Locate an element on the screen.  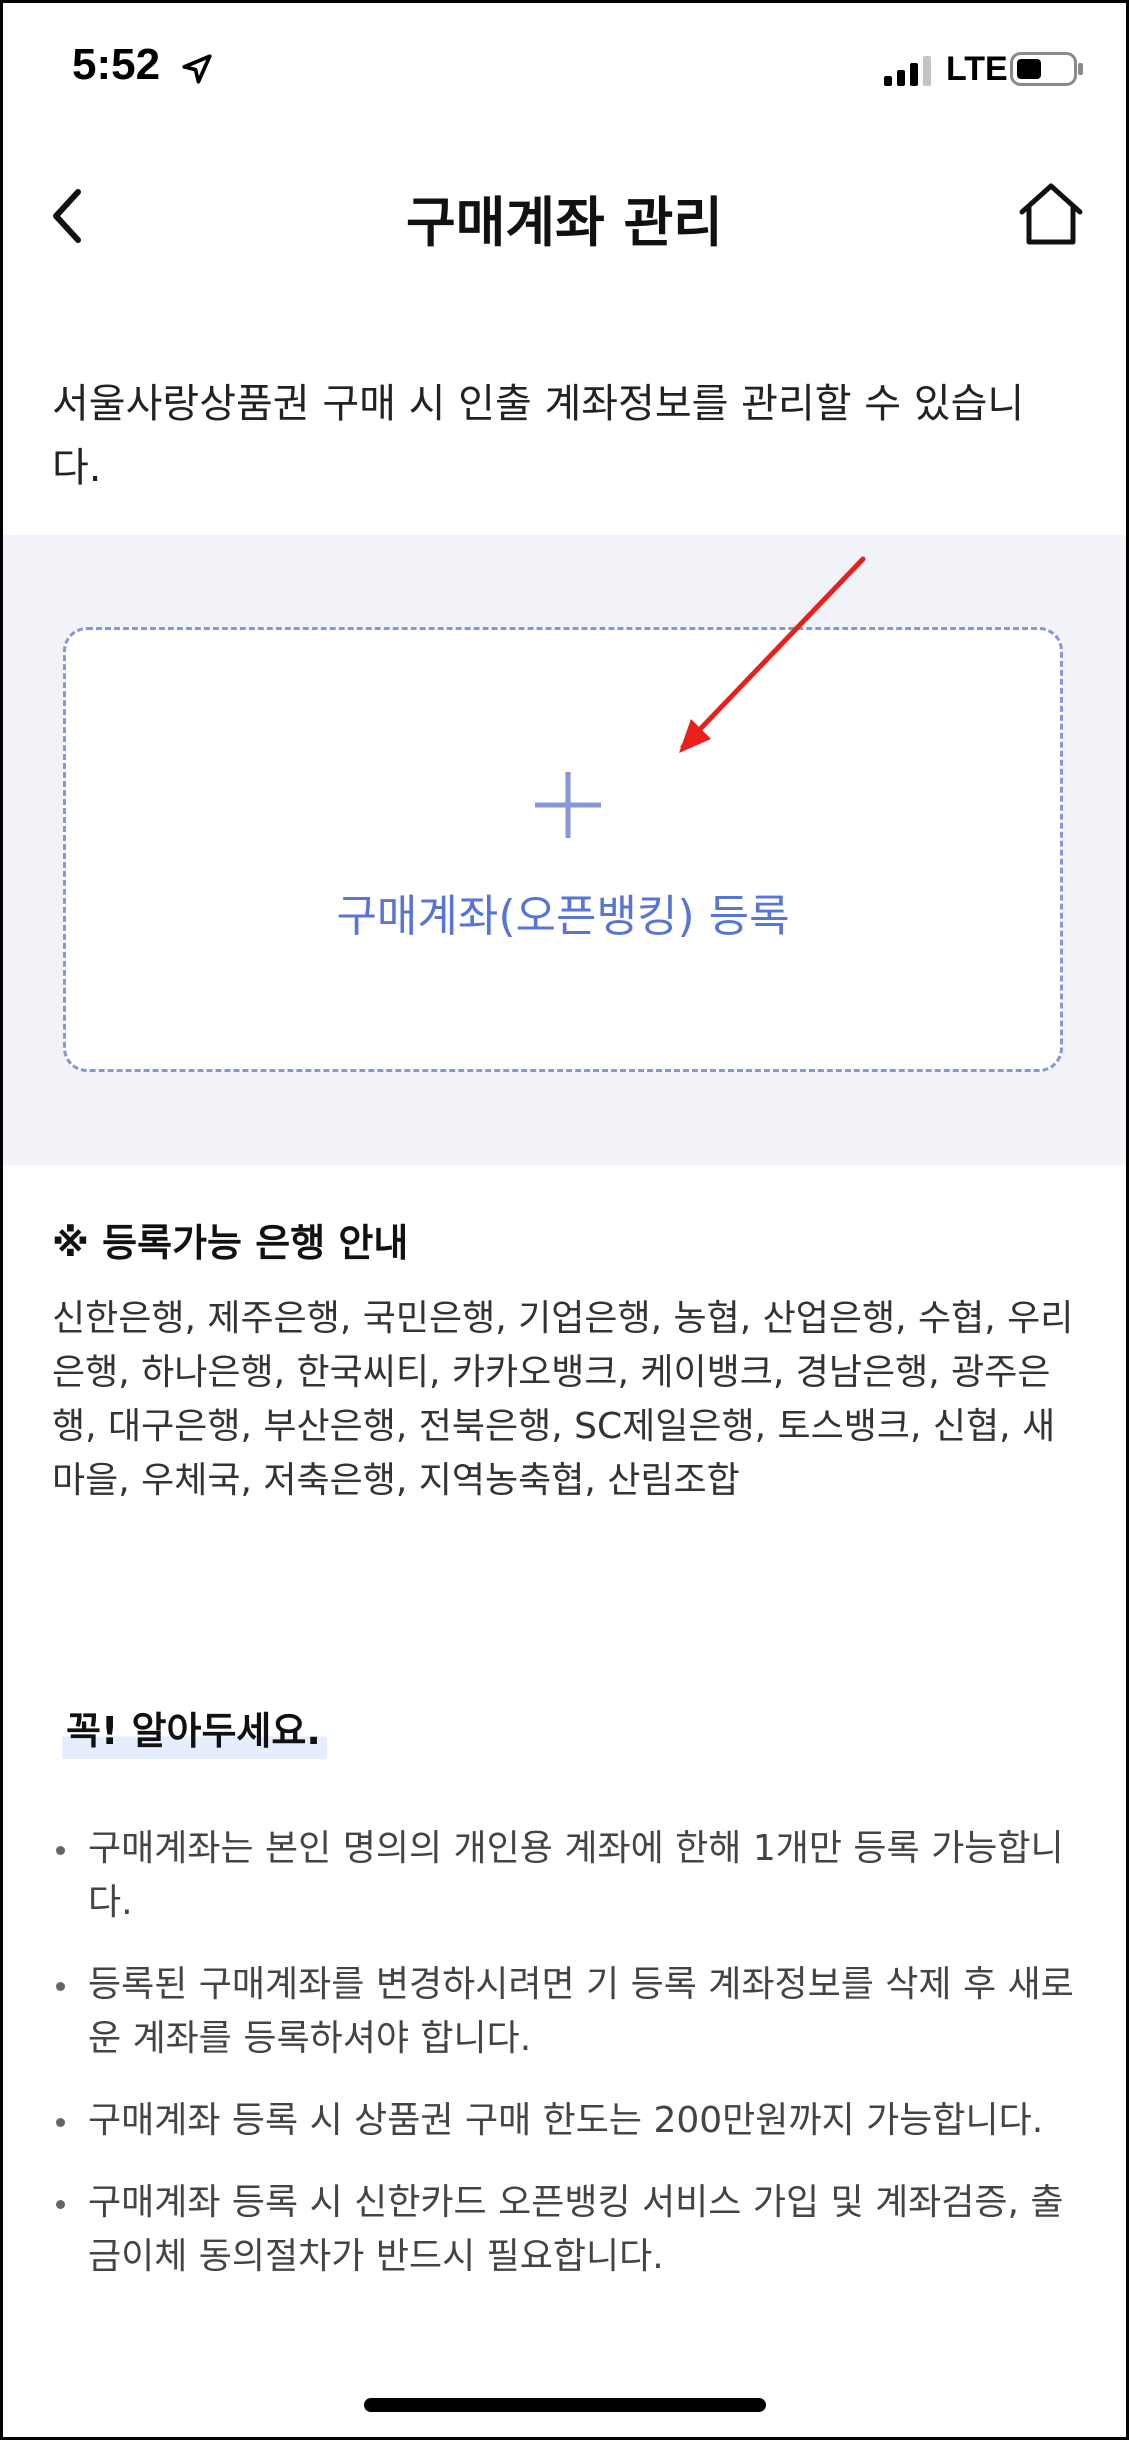
page-title: 구매계좌 관리 is located at coordinates (564, 222).